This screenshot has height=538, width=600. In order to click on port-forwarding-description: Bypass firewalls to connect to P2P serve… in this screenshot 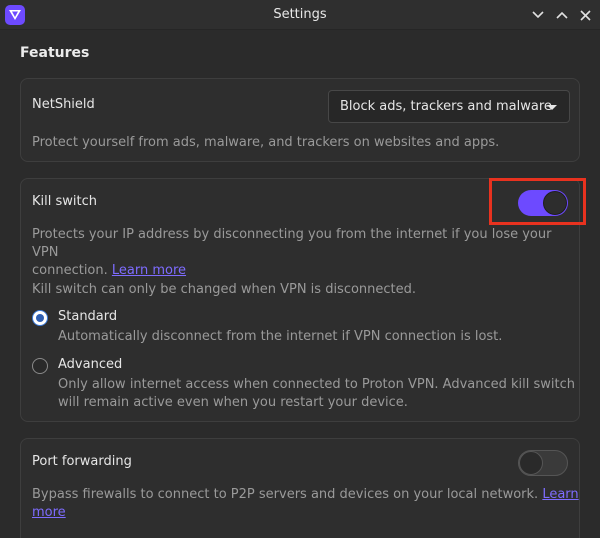, I will do `click(305, 504)`.